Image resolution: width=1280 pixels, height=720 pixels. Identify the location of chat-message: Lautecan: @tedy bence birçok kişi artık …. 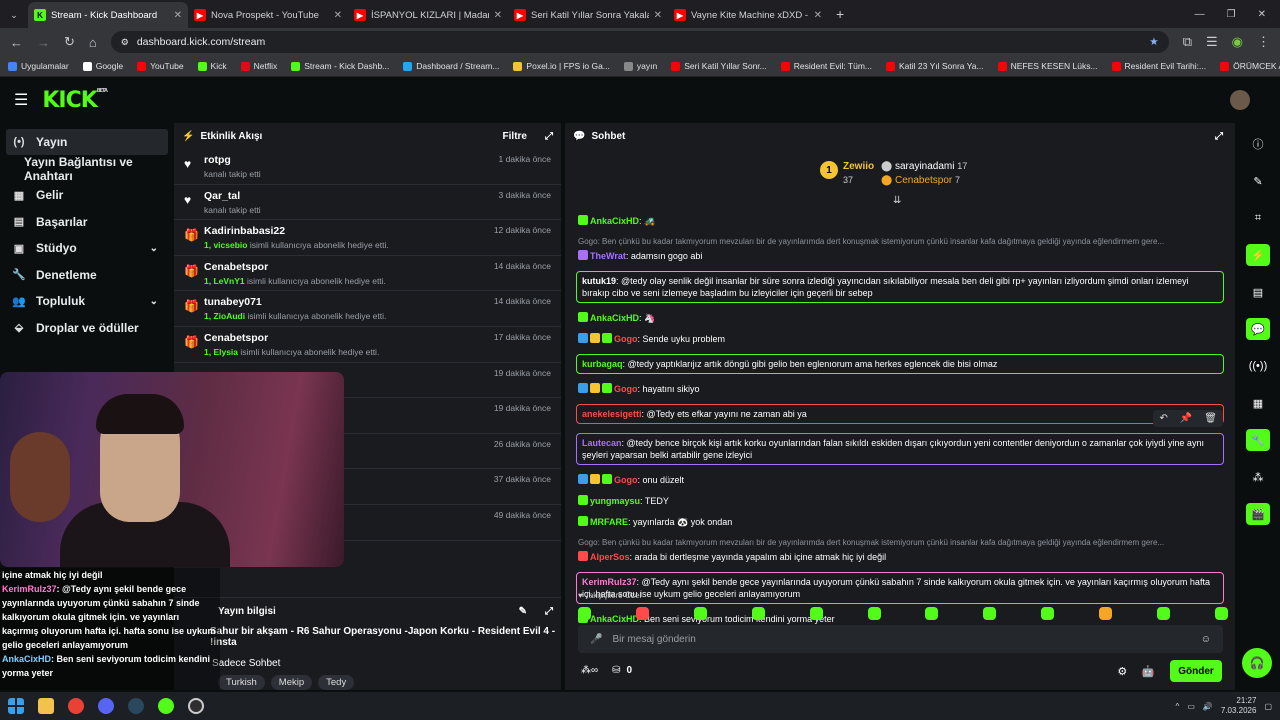
(900, 449).